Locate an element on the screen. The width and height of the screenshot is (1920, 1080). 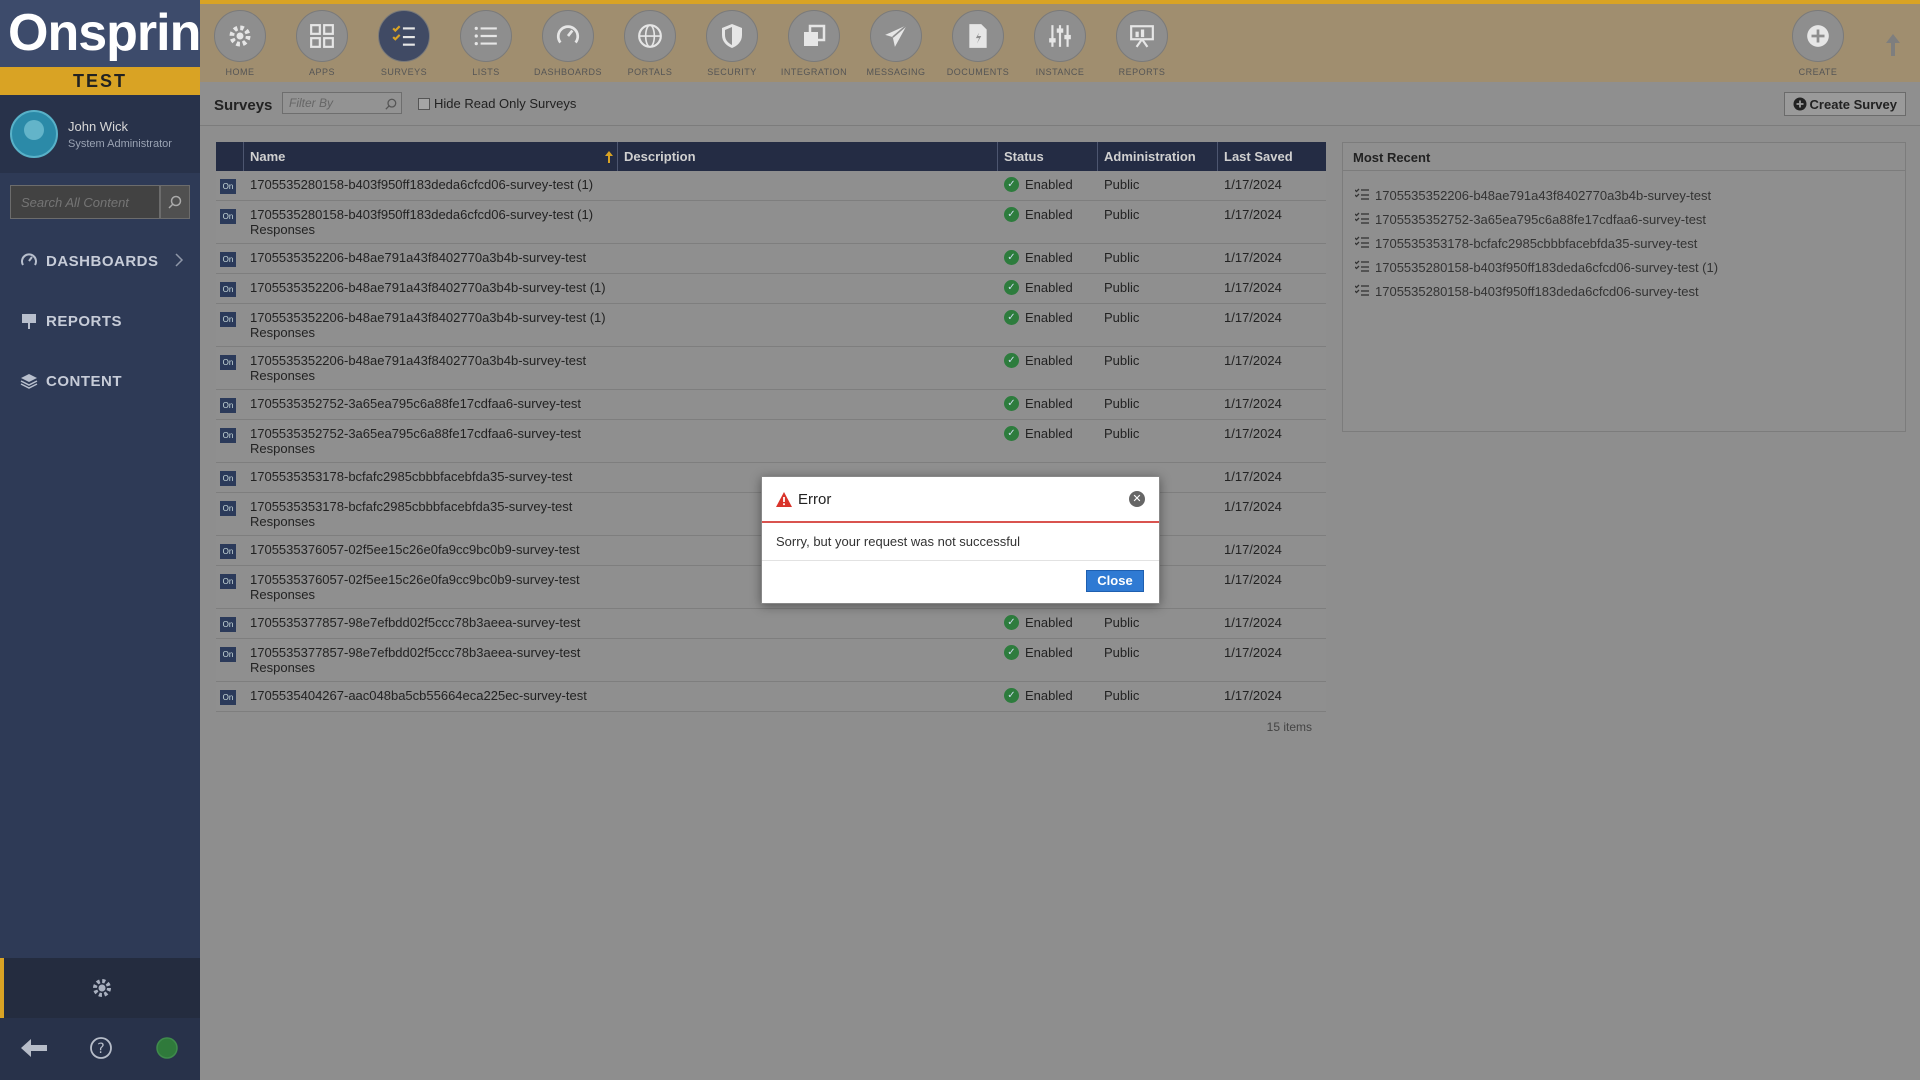
back-button is located at coordinates (34, 1049).